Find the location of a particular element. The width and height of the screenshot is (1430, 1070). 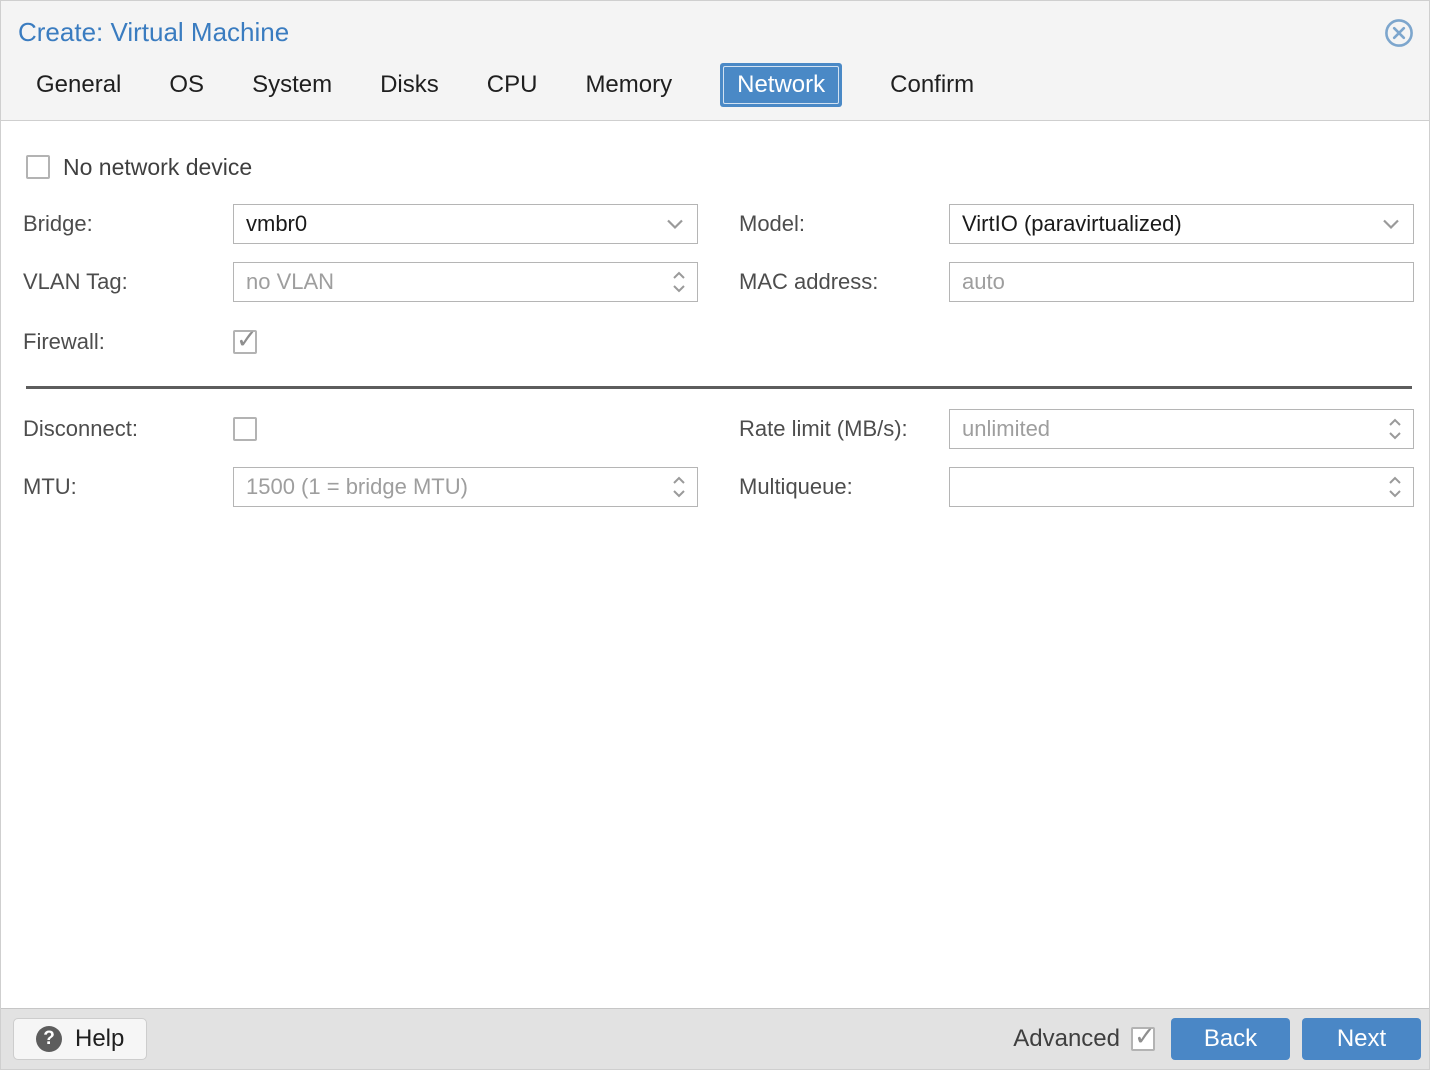

mtu-label: MTU: is located at coordinates (50, 486).